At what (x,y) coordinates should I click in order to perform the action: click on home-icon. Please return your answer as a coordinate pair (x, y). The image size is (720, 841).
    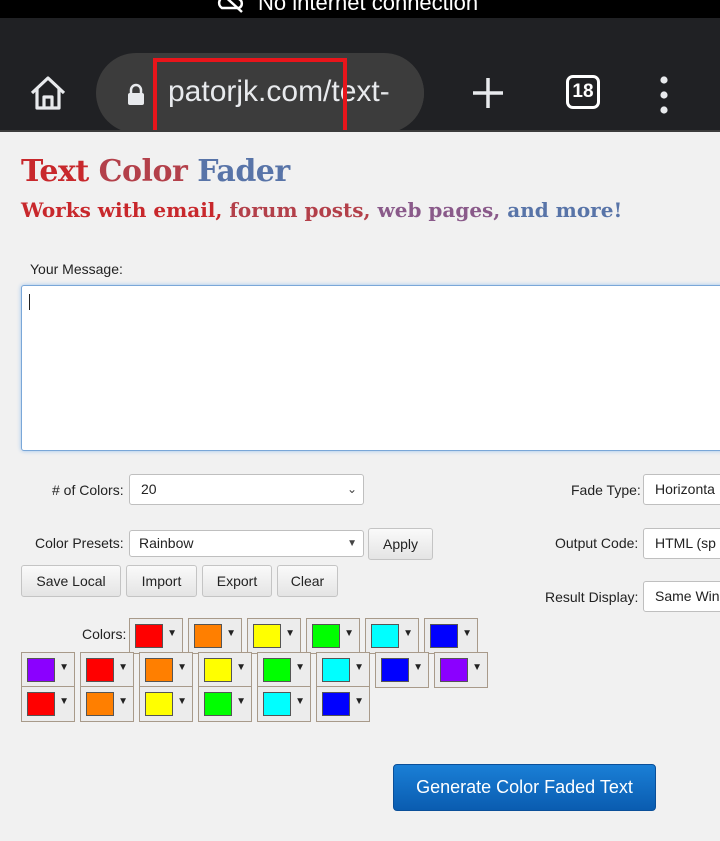
    Looking at the image, I should click on (48, 93).